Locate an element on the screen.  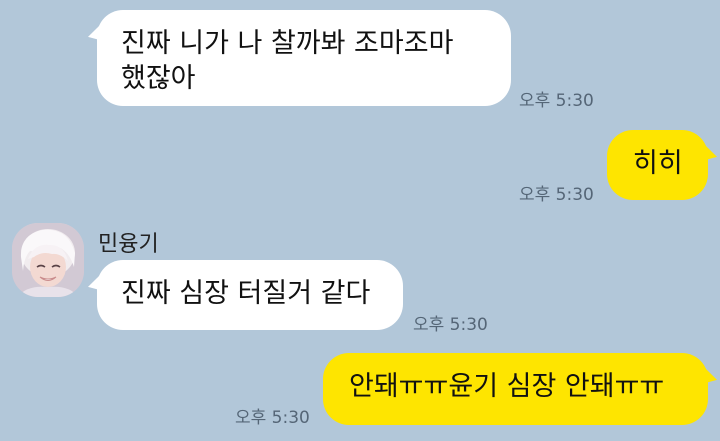
profile-photo-icon is located at coordinates (48, 260).